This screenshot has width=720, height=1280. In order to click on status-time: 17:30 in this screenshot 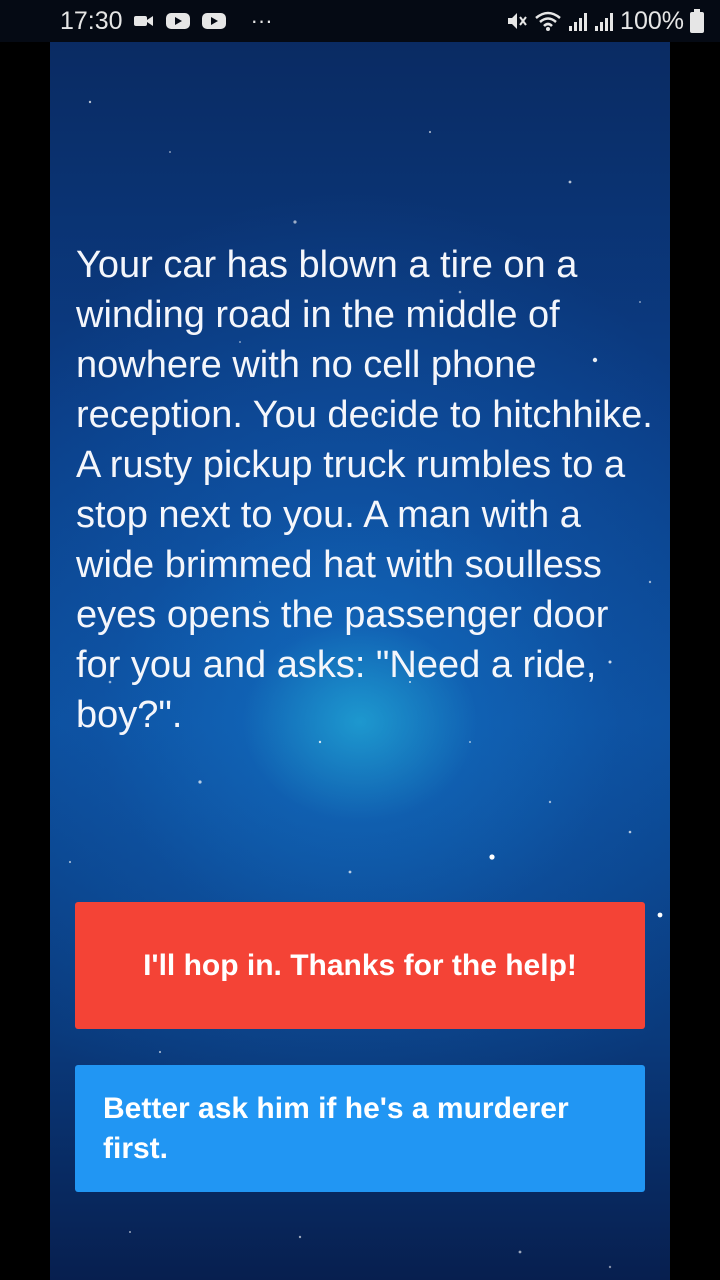, I will do `click(91, 20)`.